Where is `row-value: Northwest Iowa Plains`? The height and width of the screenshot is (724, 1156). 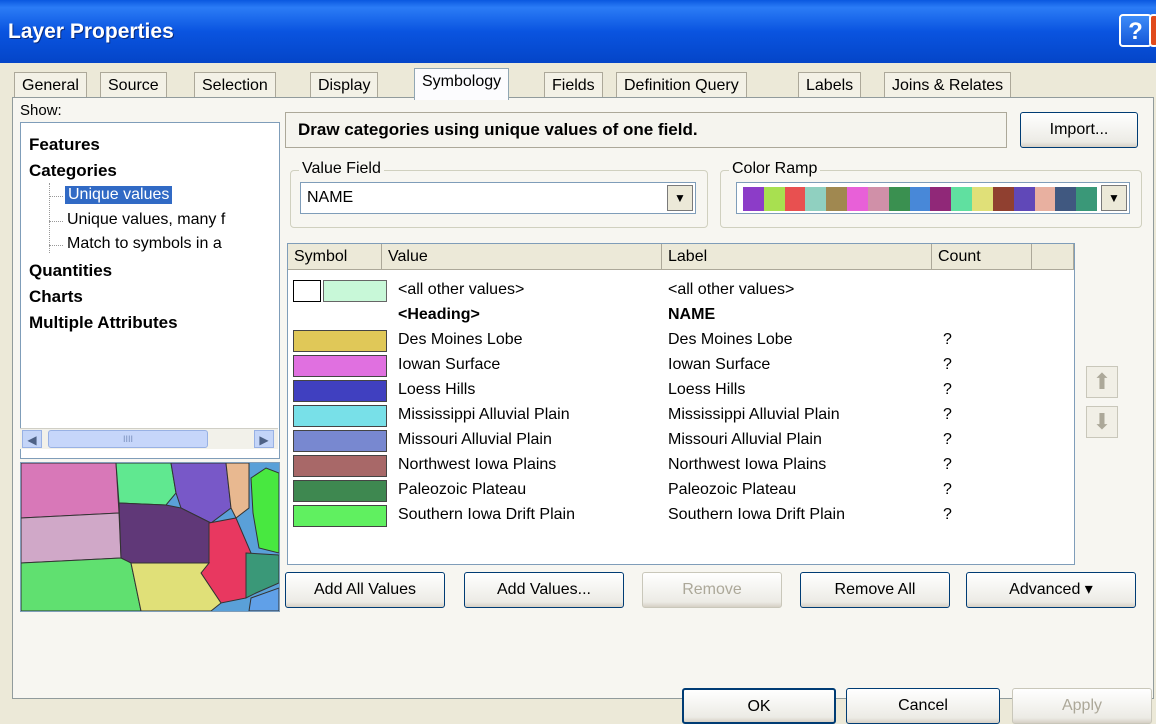 row-value: Northwest Iowa Plains is located at coordinates (477, 464).